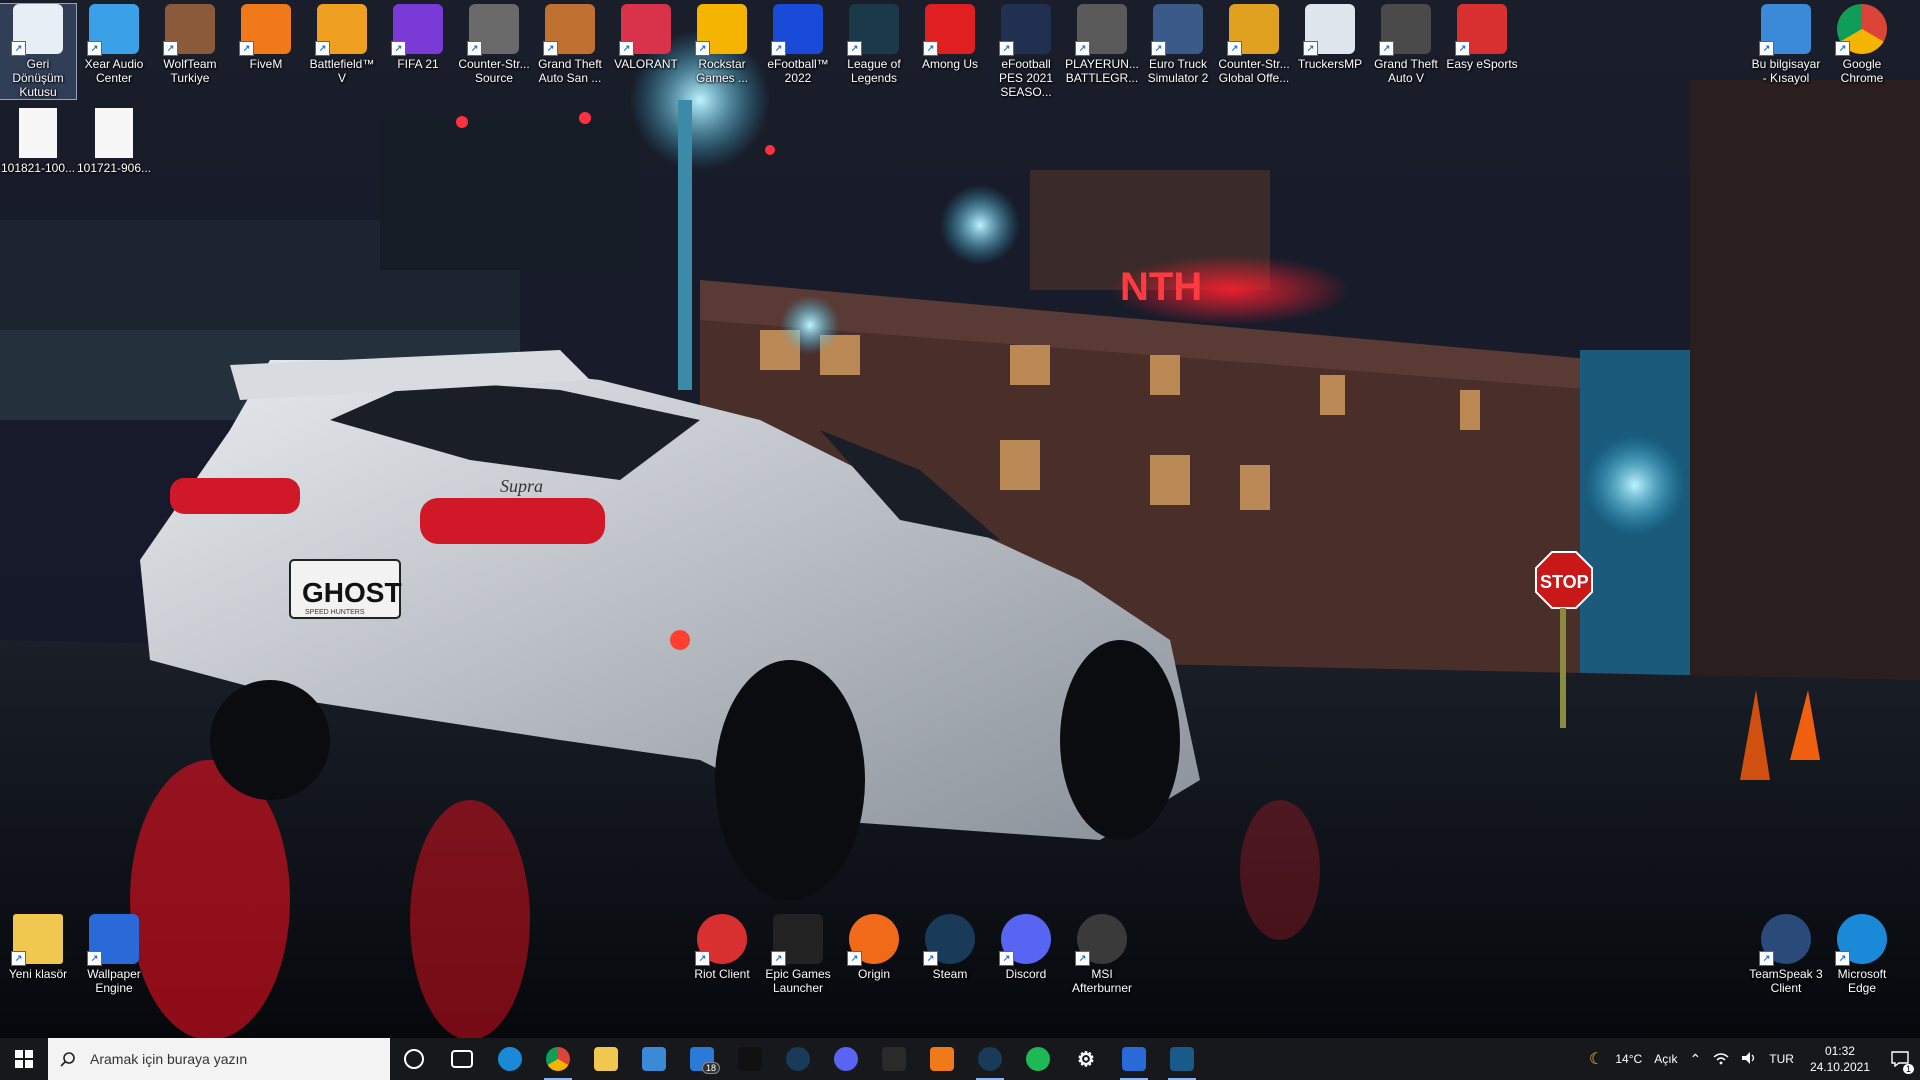 Image resolution: width=1920 pixels, height=1080 pixels. What do you see at coordinates (1696, 1059) in the screenshot?
I see `show-hidden-icons-chevron-icon: ⌃` at bounding box center [1696, 1059].